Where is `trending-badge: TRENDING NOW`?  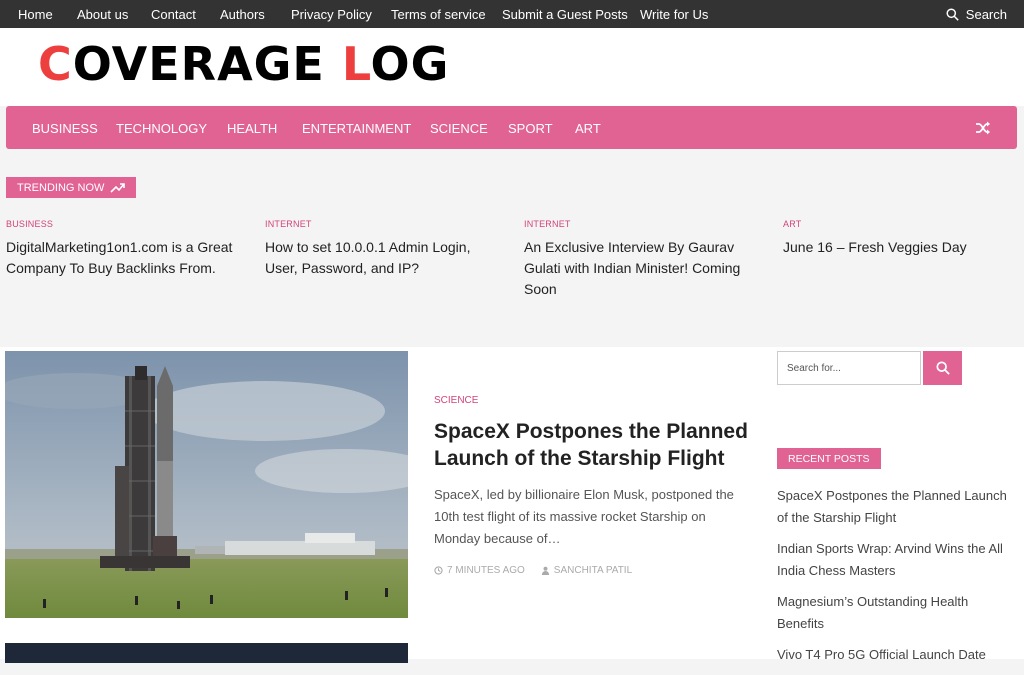
trending-badge: TRENDING NOW is located at coordinates (71, 187).